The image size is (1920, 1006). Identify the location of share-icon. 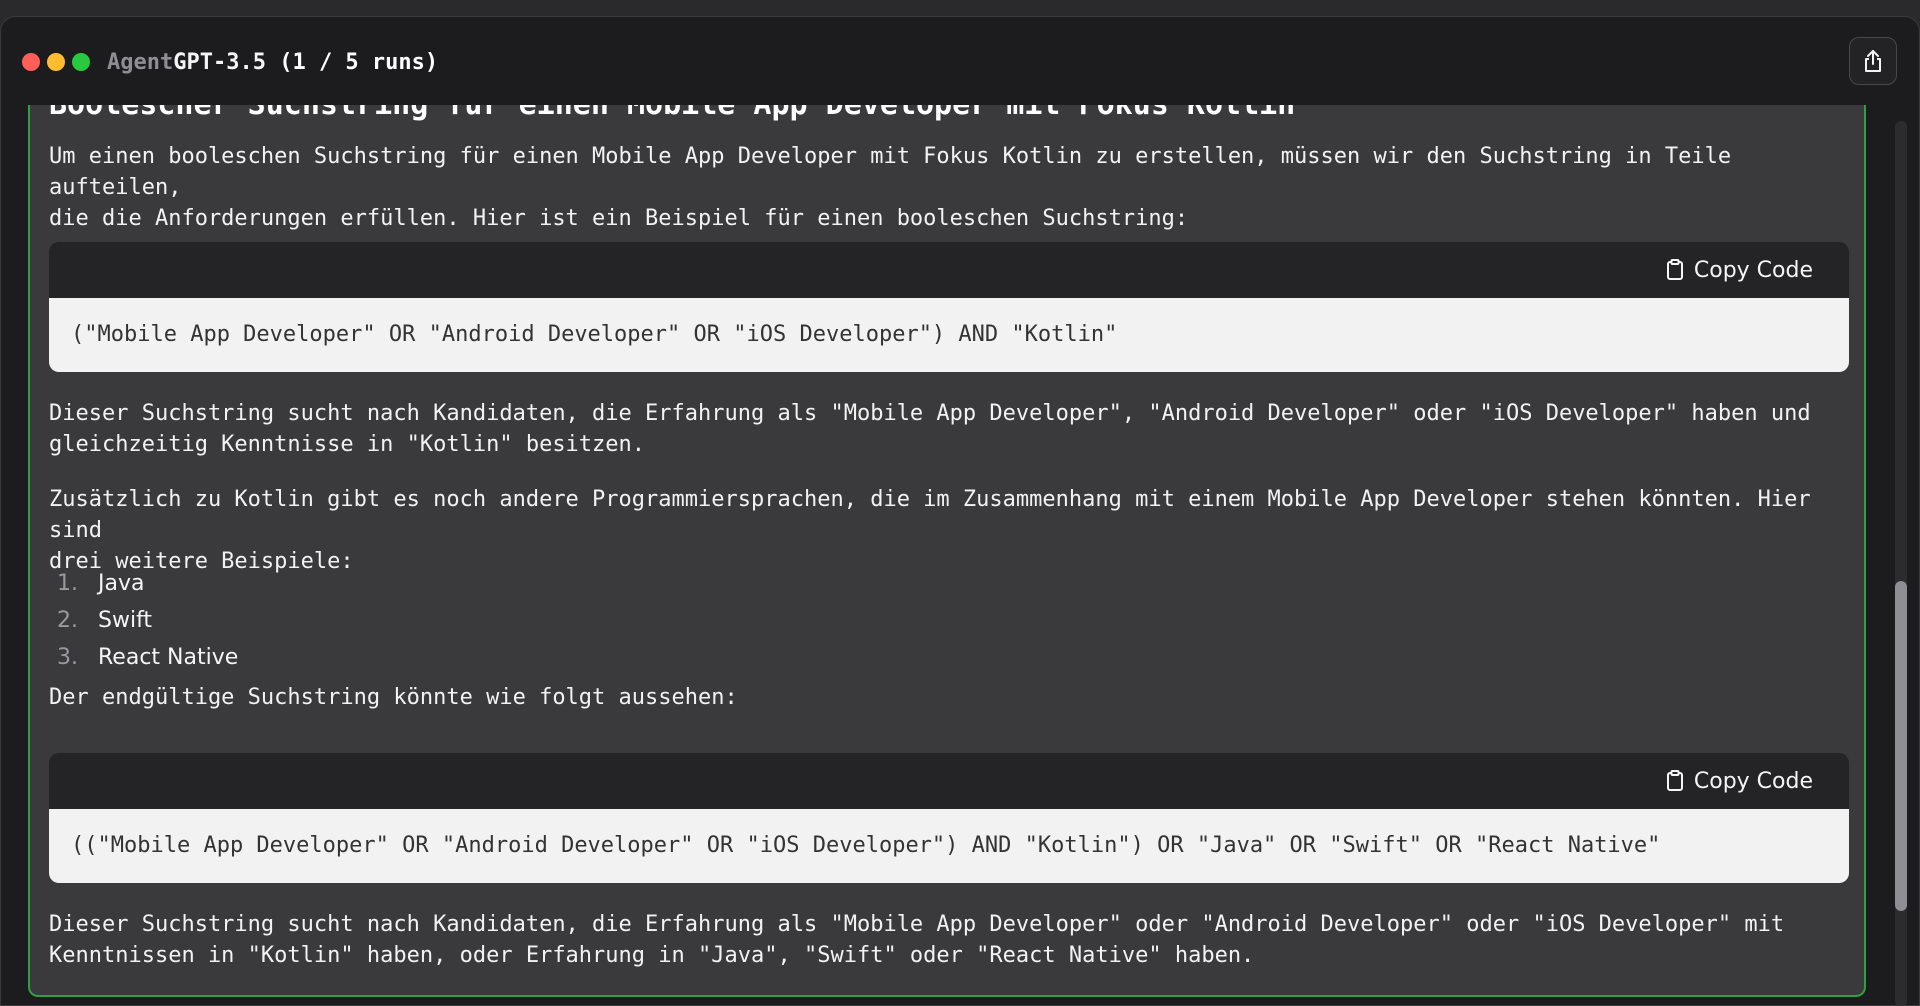
(1873, 61).